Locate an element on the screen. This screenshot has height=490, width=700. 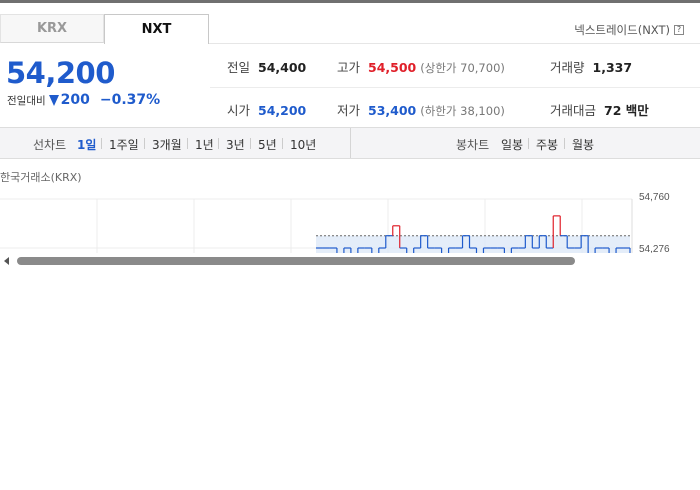
intraday-chart: 54,760 54,276 is located at coordinates (335, 223).